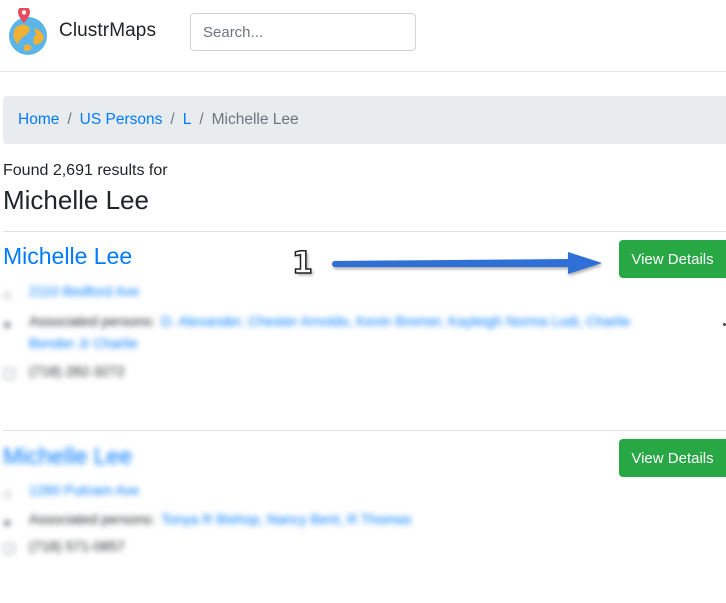 The width and height of the screenshot is (726, 603). I want to click on address-row: ⌂ 1260 Putnam Ave, so click(71, 490).